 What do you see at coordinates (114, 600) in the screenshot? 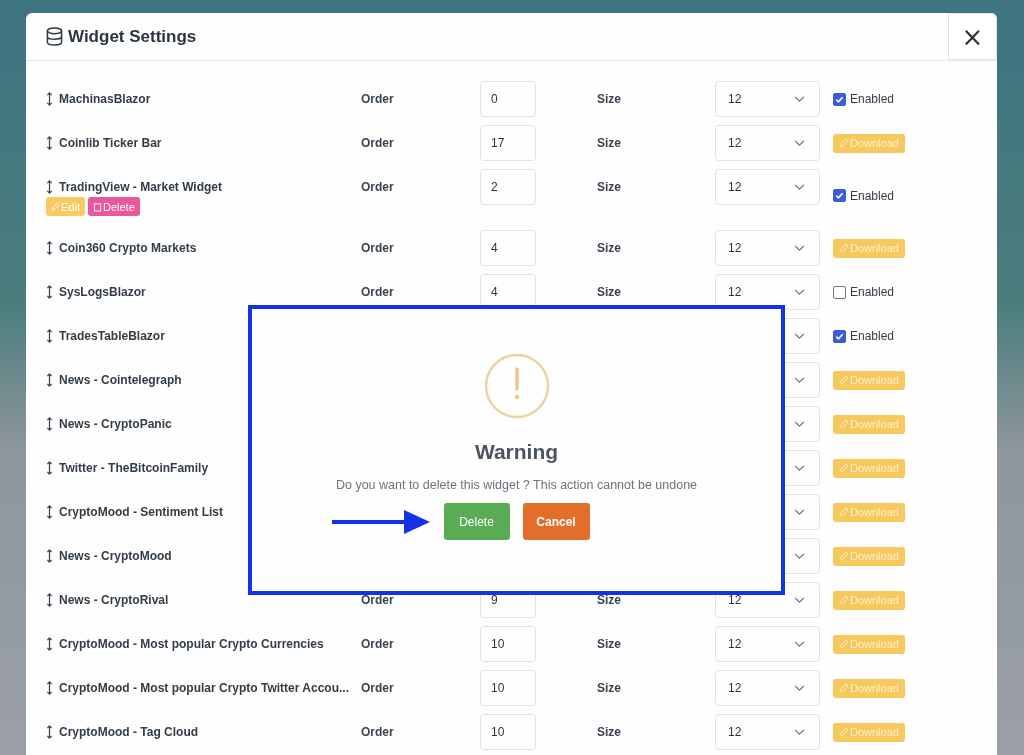
I see `widget-name: News - CryptoRival` at bounding box center [114, 600].